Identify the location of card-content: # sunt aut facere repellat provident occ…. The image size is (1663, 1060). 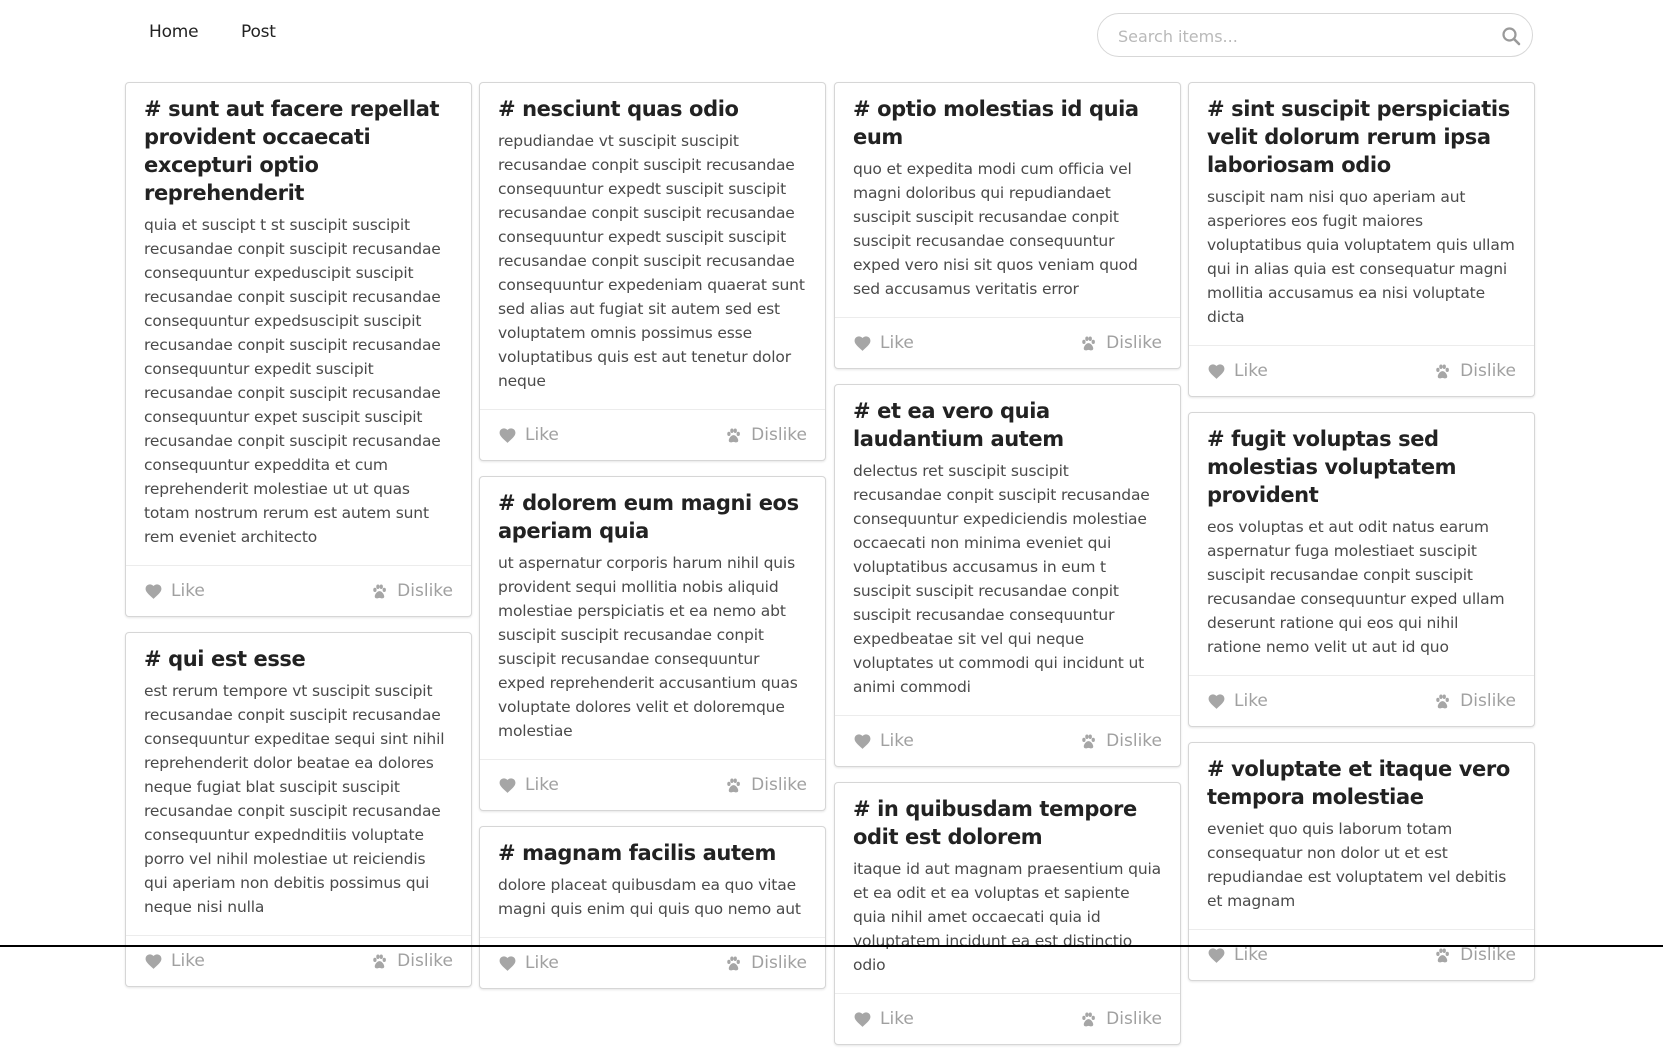
(298, 324).